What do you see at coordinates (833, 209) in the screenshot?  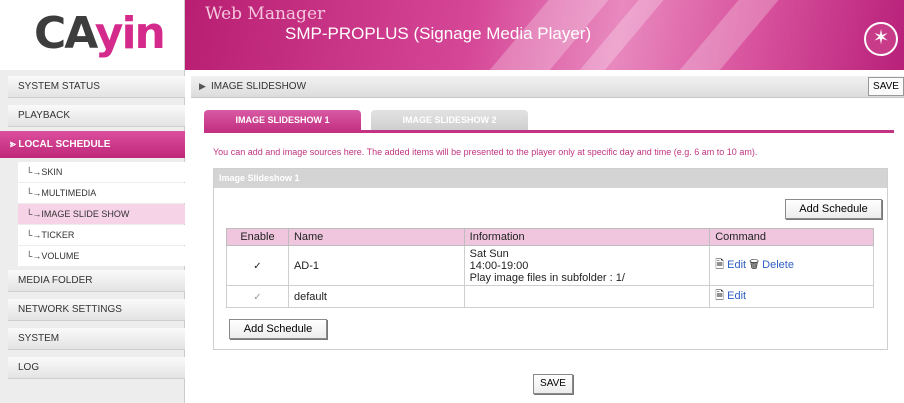 I see `add-schedule-button-top: Add Schedule` at bounding box center [833, 209].